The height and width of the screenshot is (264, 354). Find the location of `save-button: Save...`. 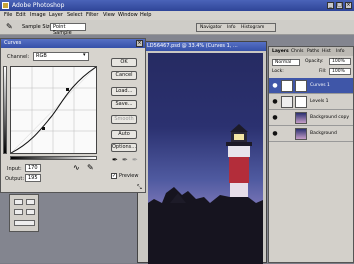

save-button: Save... is located at coordinates (124, 104).